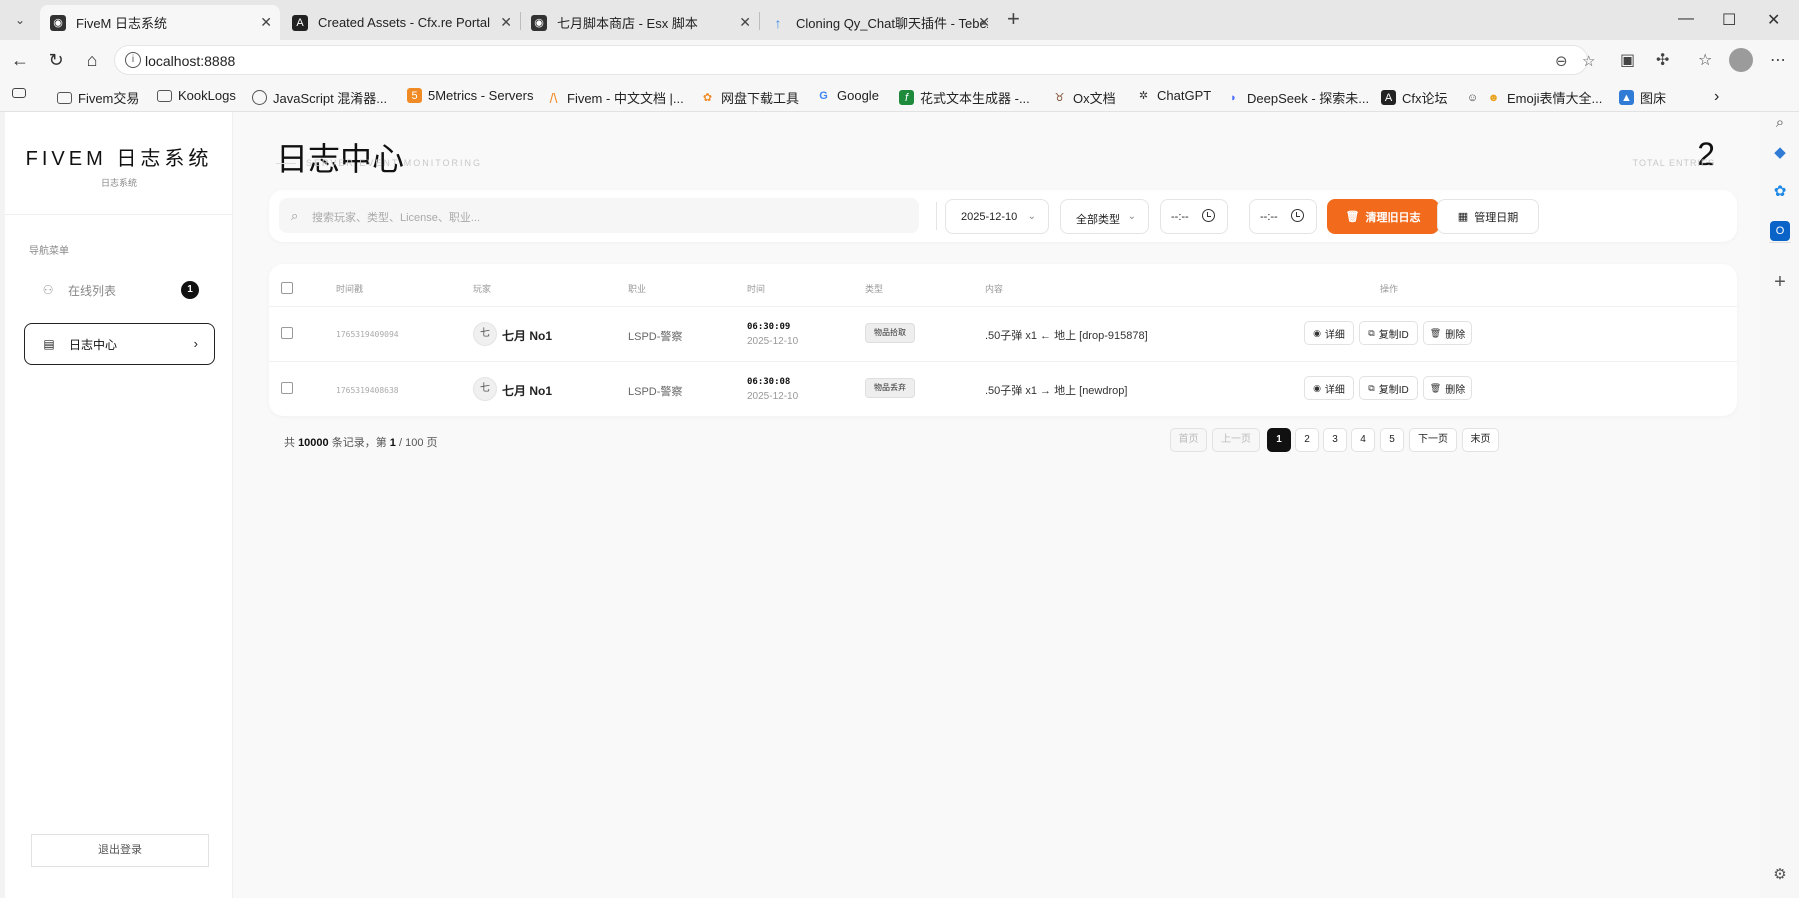 Image resolution: width=1799 pixels, height=898 pixels. What do you see at coordinates (20, 60) in the screenshot?
I see `back-icon: ←` at bounding box center [20, 60].